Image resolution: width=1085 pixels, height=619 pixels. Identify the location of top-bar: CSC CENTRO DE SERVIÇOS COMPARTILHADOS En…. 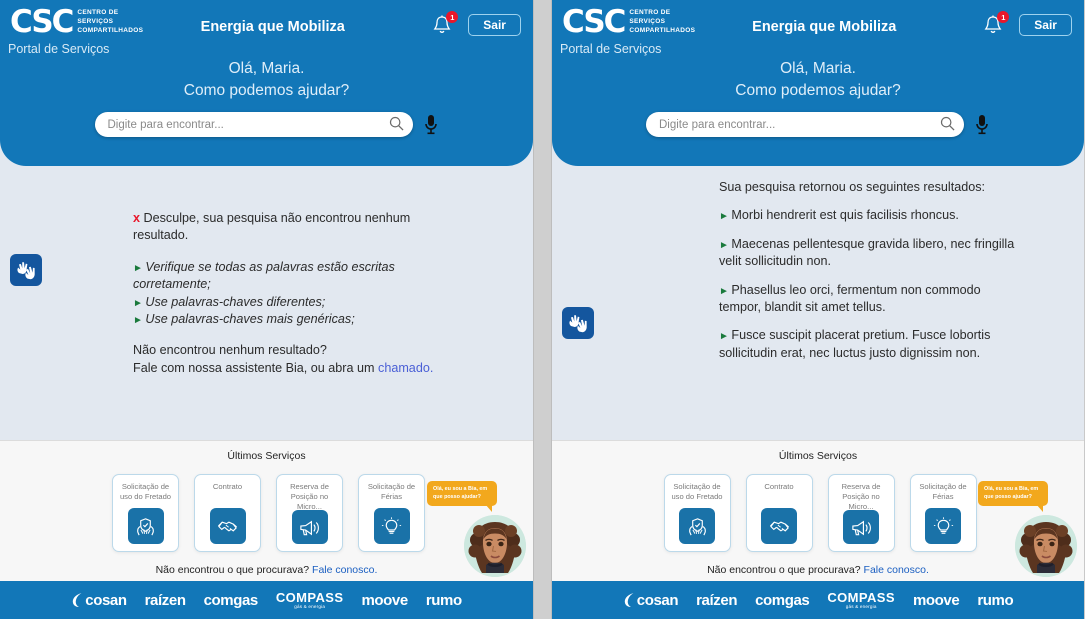
(266, 23).